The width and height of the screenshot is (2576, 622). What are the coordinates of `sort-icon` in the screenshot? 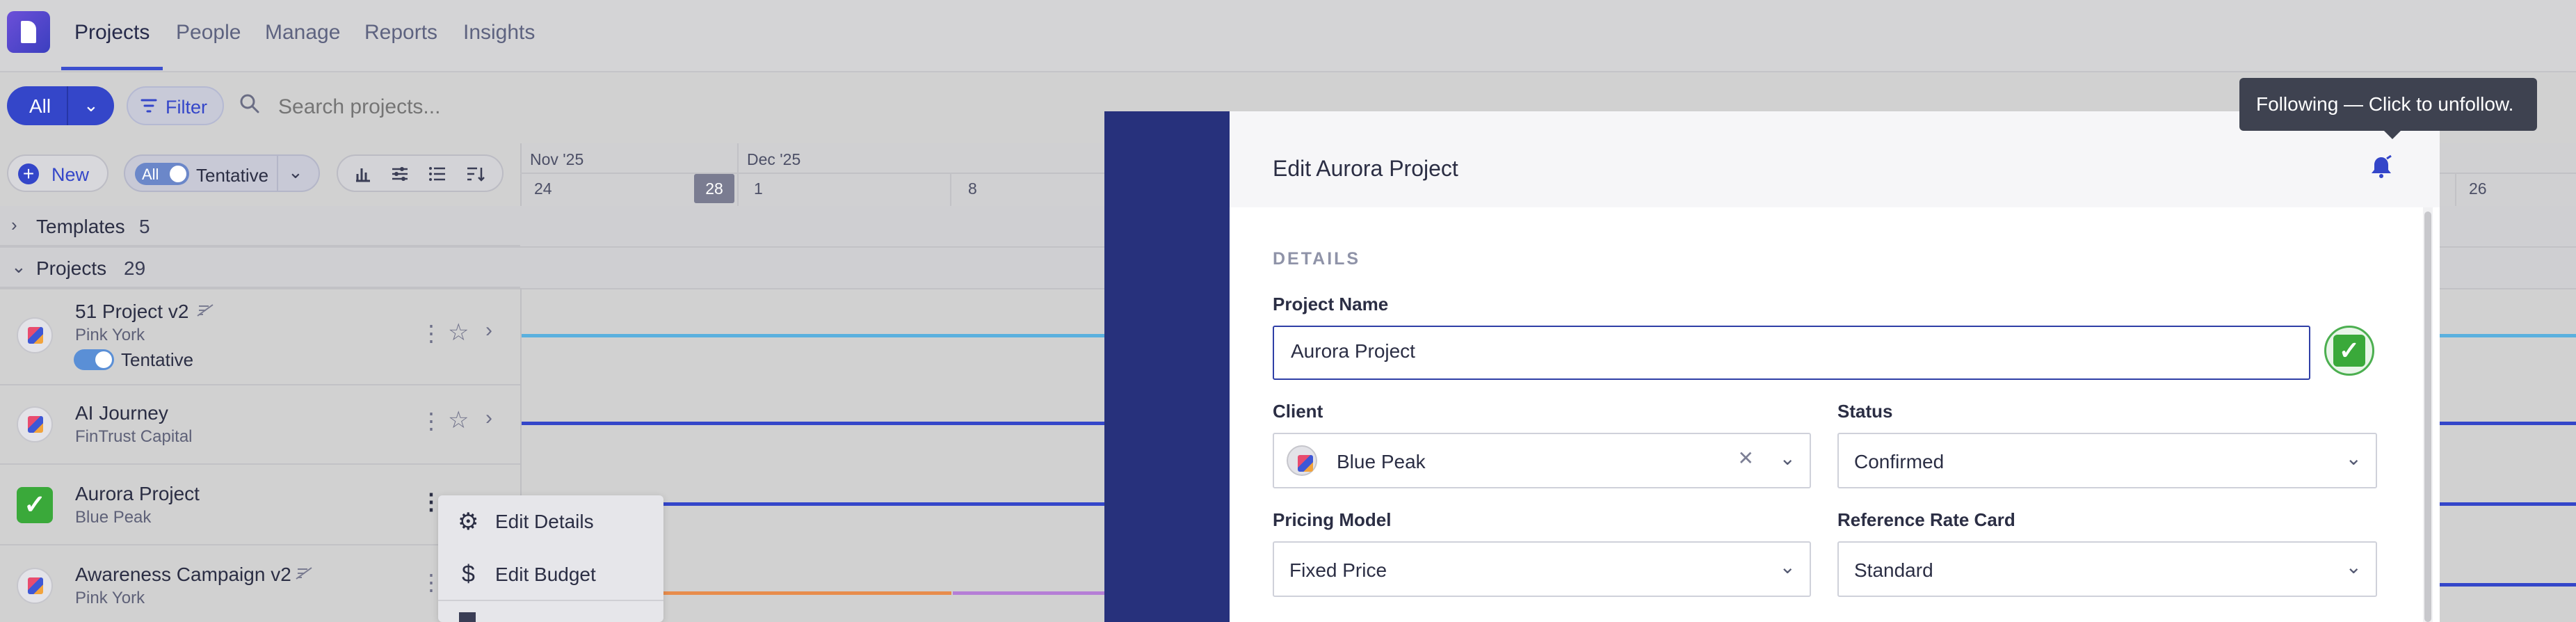 It's located at (475, 174).